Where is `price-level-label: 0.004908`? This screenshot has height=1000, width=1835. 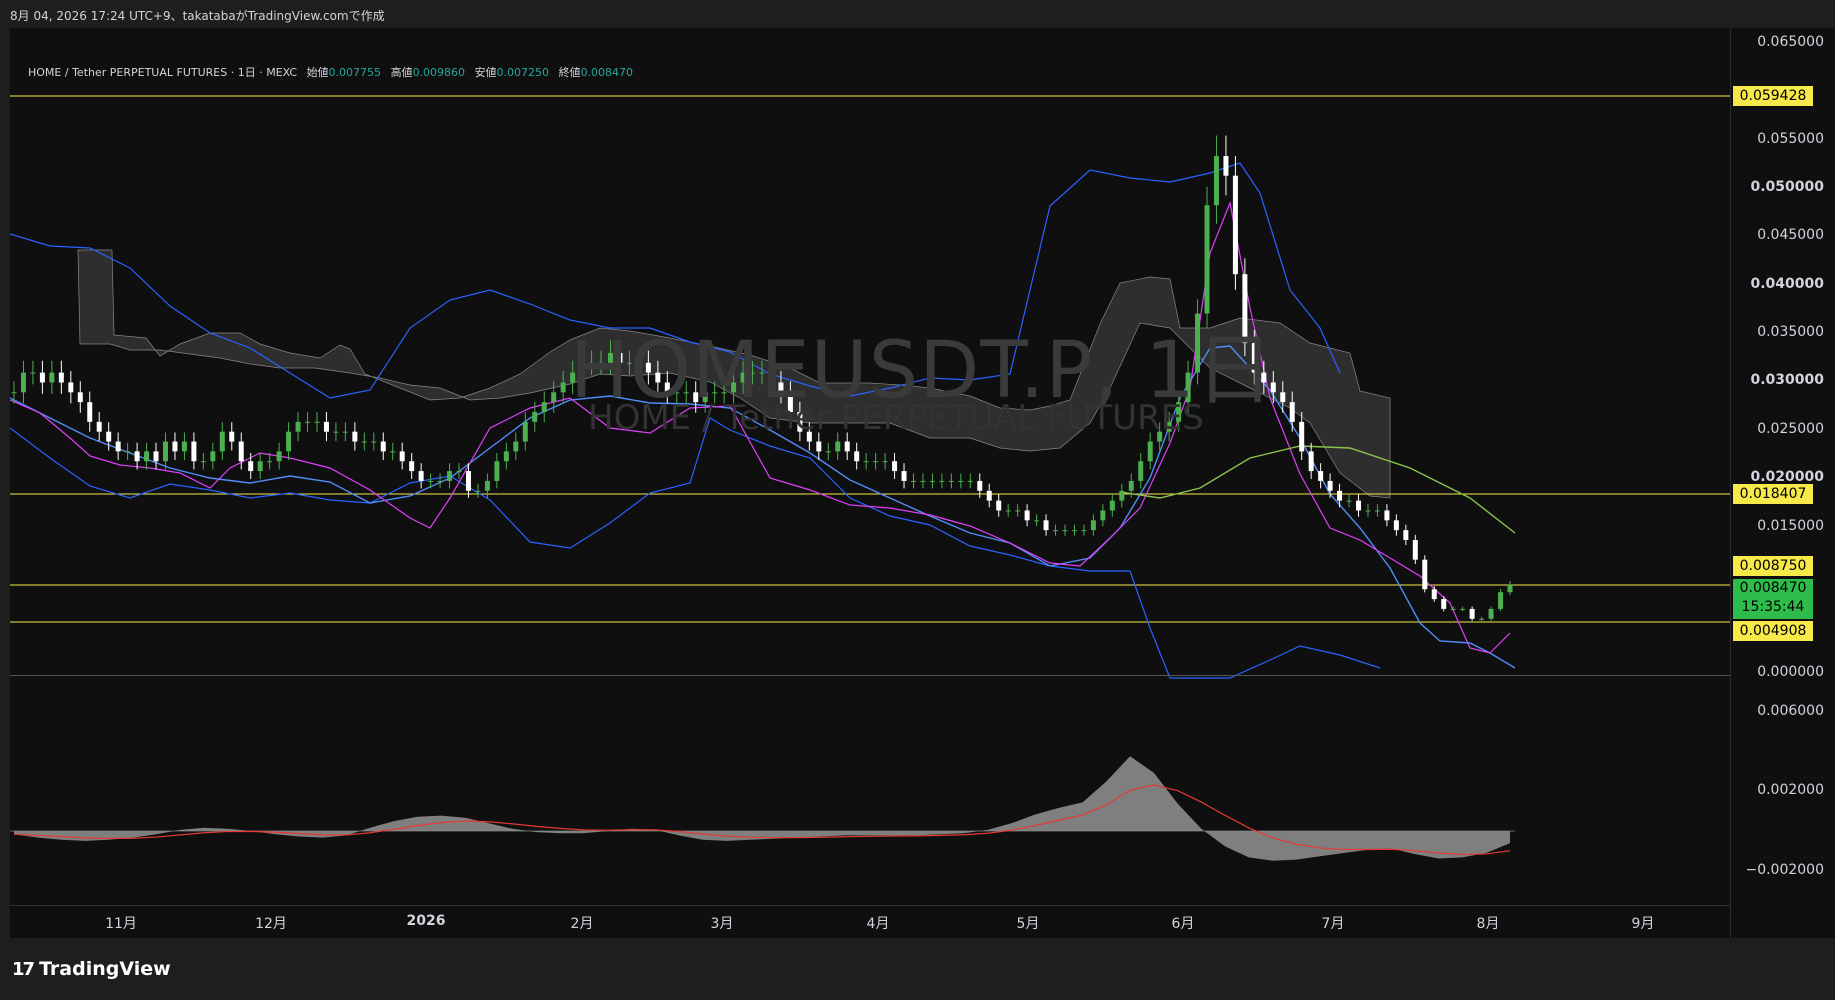 price-level-label: 0.004908 is located at coordinates (1773, 631).